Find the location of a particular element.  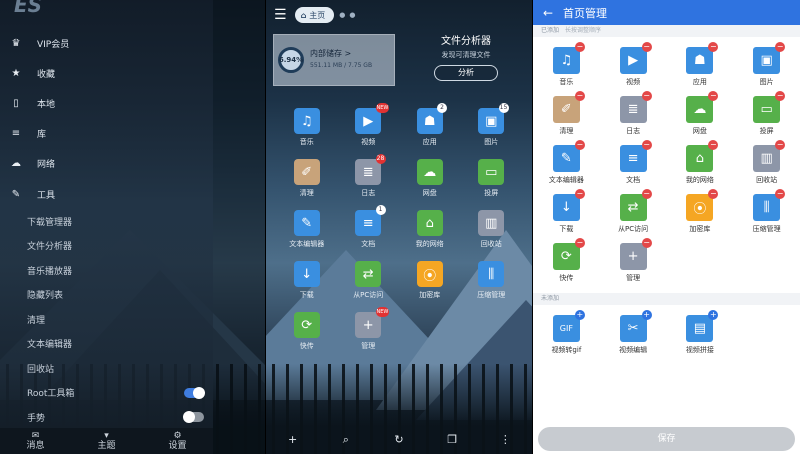

drawer-item-wrench: ✎ 工具 is located at coordinates (106, 194).